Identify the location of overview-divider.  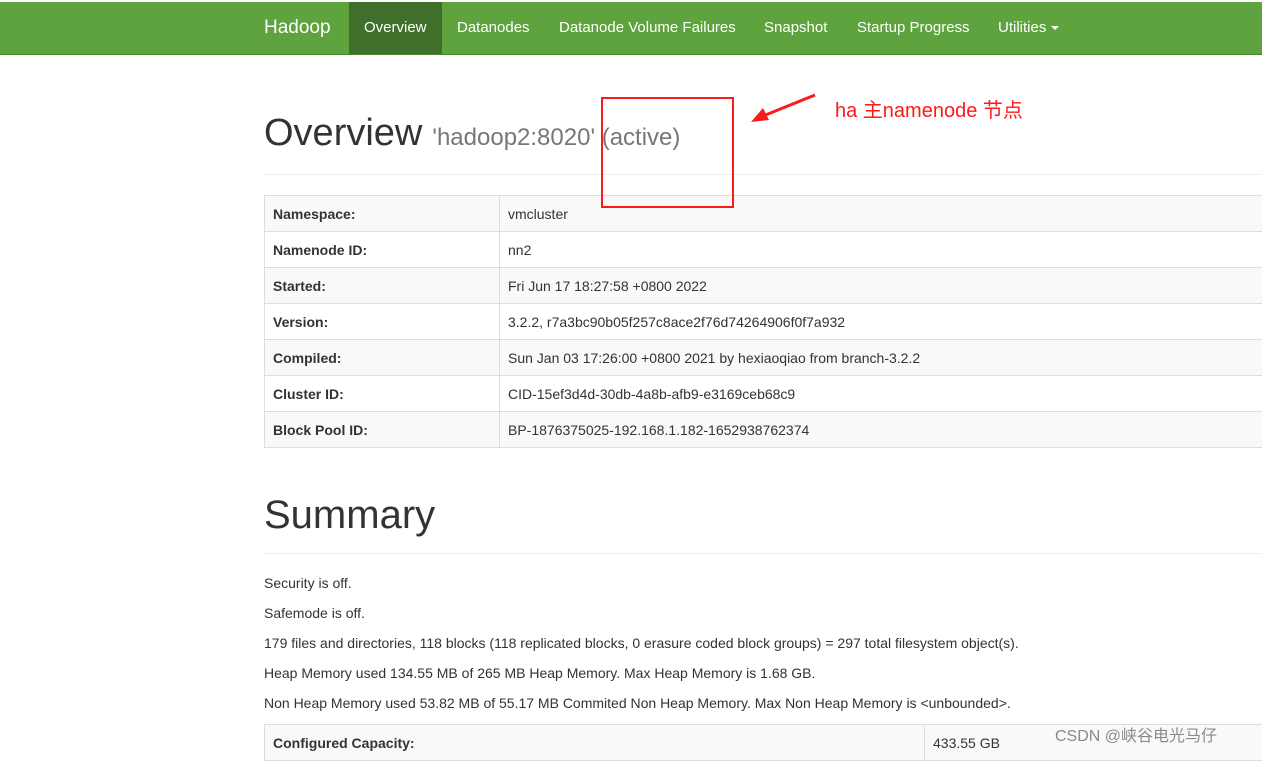
(763, 174).